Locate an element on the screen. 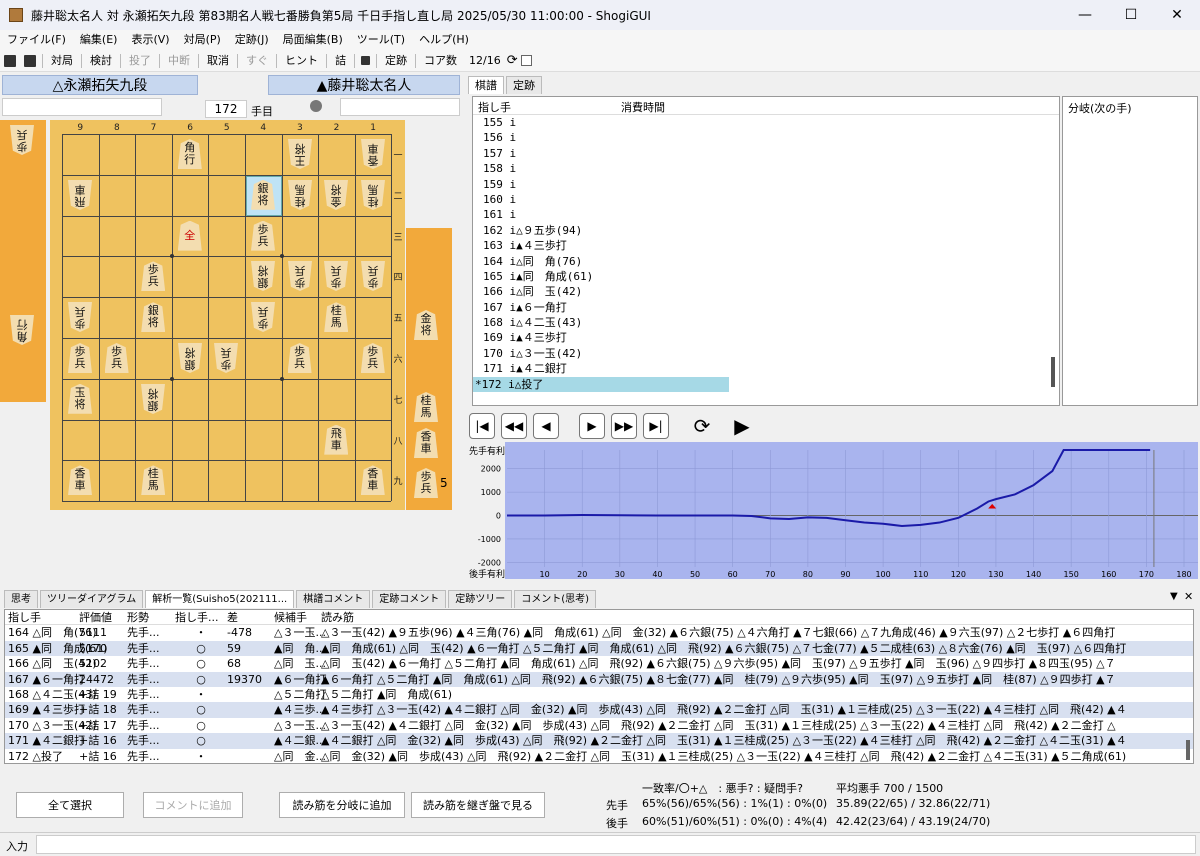 The width and height of the screenshot is (1200, 856). gote-hand-piece: 角行 is located at coordinates (22, 330).